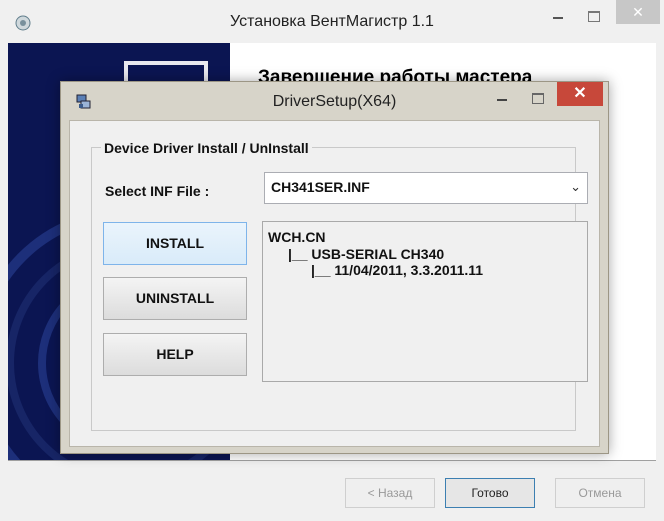 The image size is (664, 521). Describe the element at coordinates (558, 17) in the screenshot. I see `installer-minimize-button` at that location.